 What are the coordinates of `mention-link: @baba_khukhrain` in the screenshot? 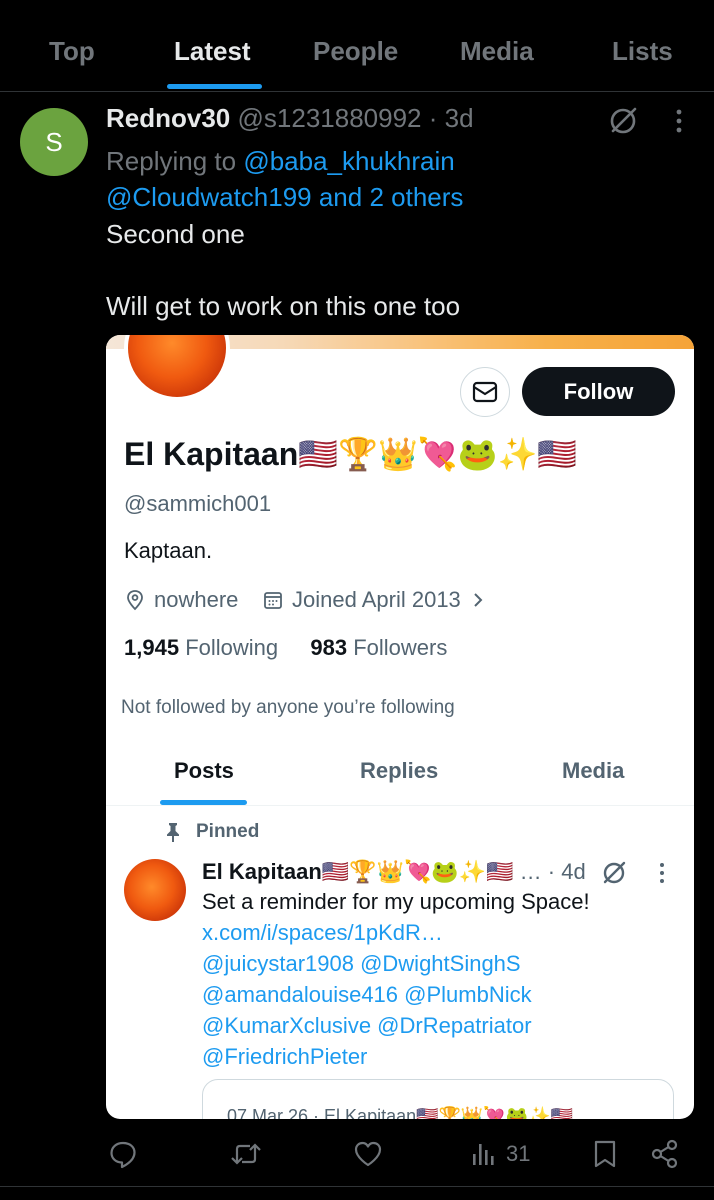 It's located at (348, 161).